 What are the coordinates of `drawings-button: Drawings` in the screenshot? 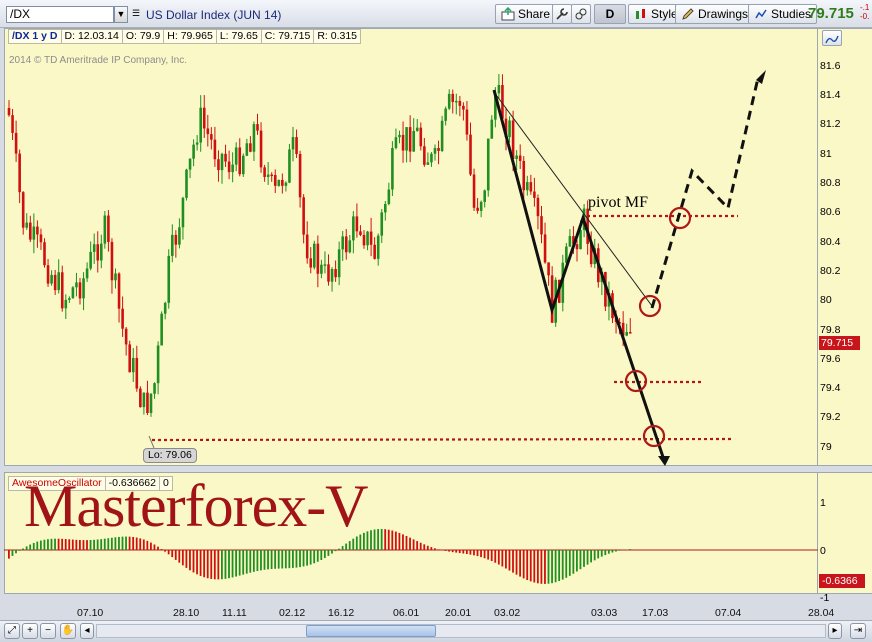 It's located at (715, 14).